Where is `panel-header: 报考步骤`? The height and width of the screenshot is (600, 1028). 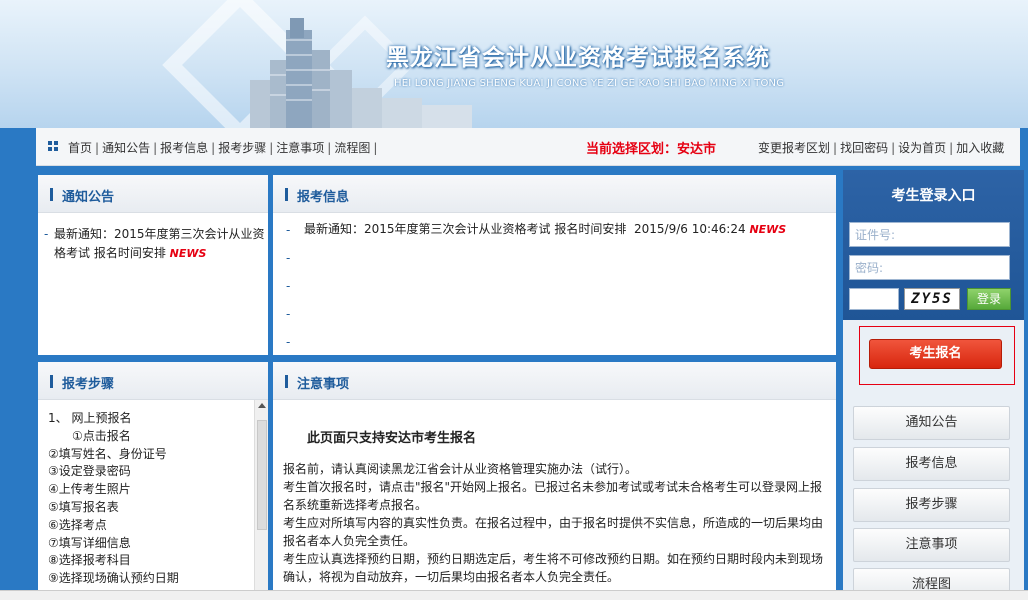
panel-header: 报考步骤 is located at coordinates (153, 381).